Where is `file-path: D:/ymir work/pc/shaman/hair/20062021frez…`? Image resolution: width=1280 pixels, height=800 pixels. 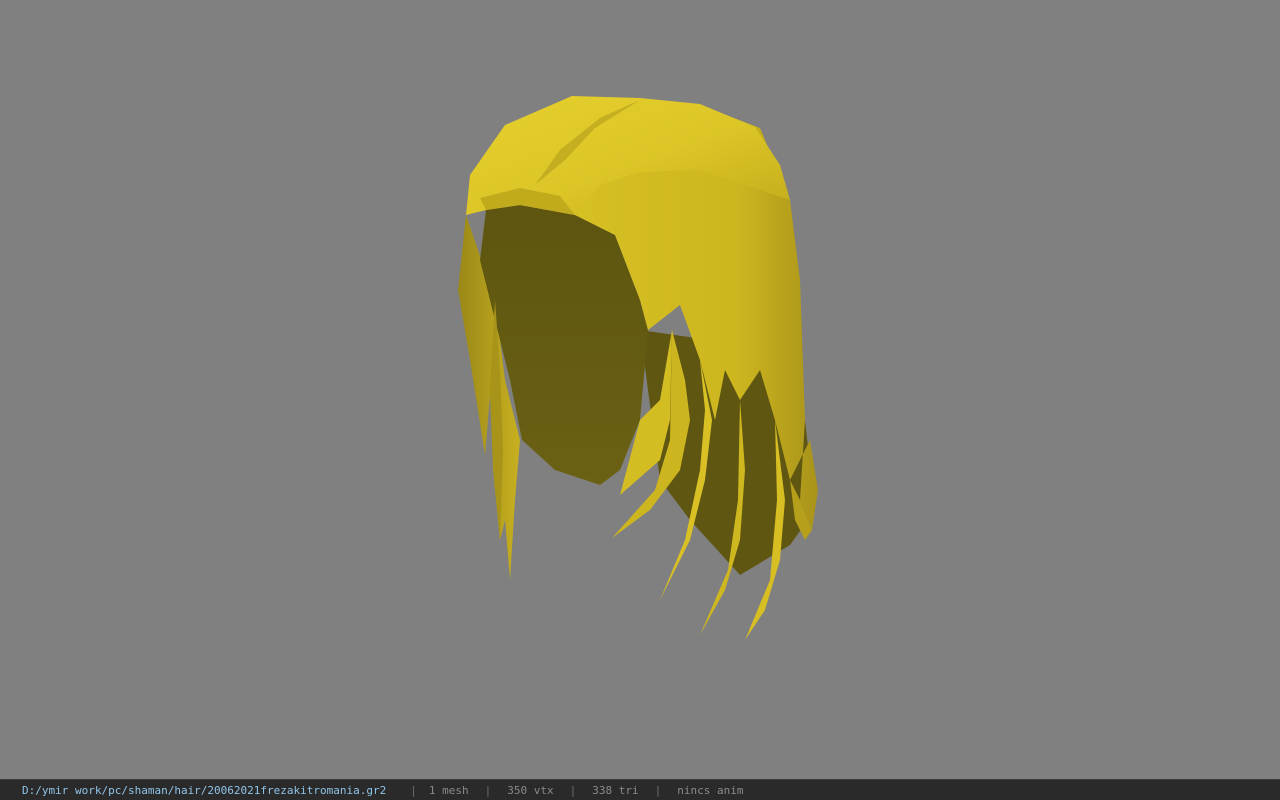
file-path: D:/ymir work/pc/shaman/hair/20062021frez… is located at coordinates (204, 790).